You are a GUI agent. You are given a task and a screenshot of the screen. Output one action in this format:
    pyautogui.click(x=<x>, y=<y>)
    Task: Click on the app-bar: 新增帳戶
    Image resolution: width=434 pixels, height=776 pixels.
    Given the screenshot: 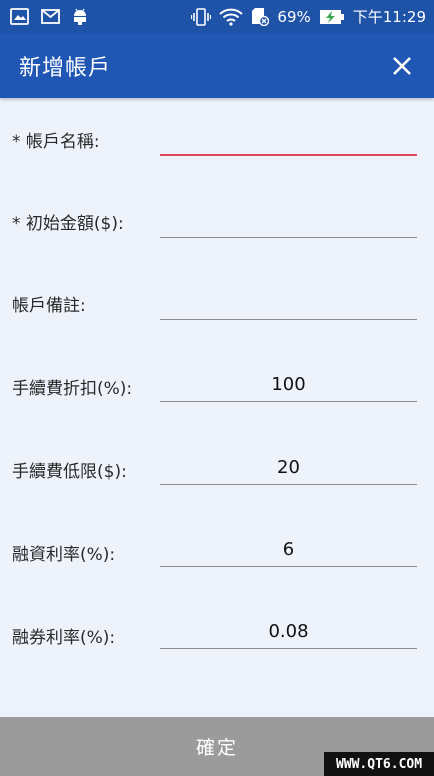 What is the action you would take?
    pyautogui.click(x=217, y=65)
    